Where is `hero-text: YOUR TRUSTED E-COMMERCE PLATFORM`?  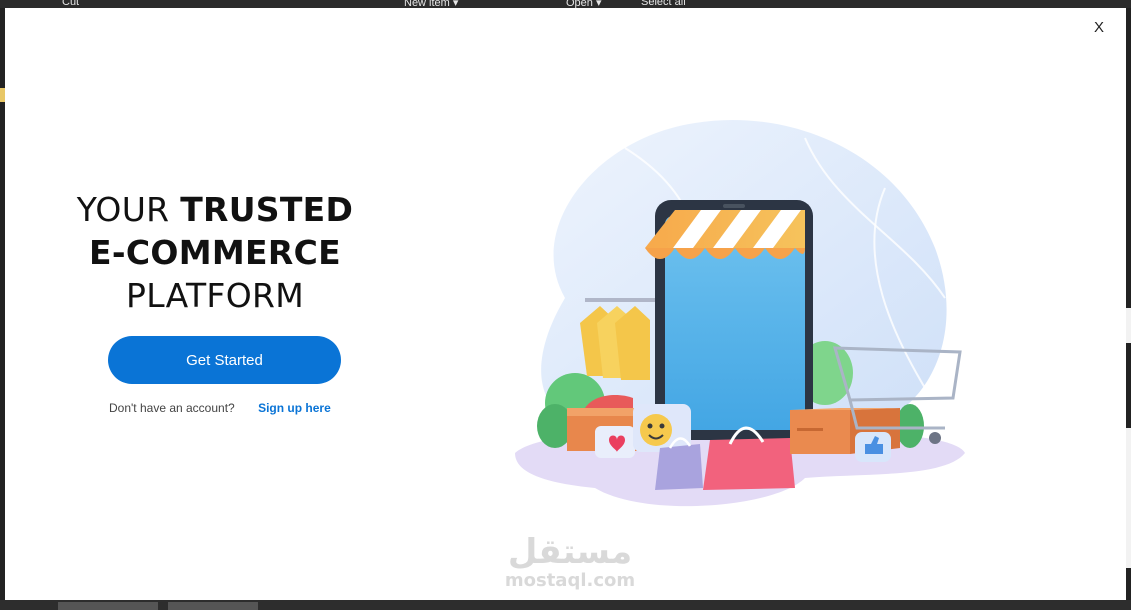 hero-text: YOUR TRUSTED E-COMMERCE PLATFORM is located at coordinates (215, 252).